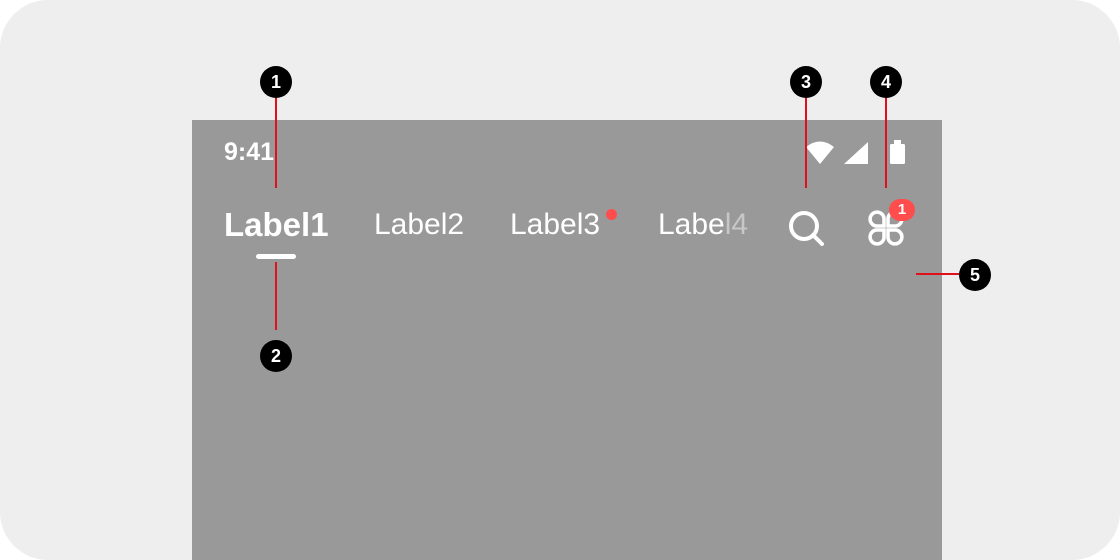 The image size is (1120, 560). I want to click on tab-label4: Label4, so click(703, 225).